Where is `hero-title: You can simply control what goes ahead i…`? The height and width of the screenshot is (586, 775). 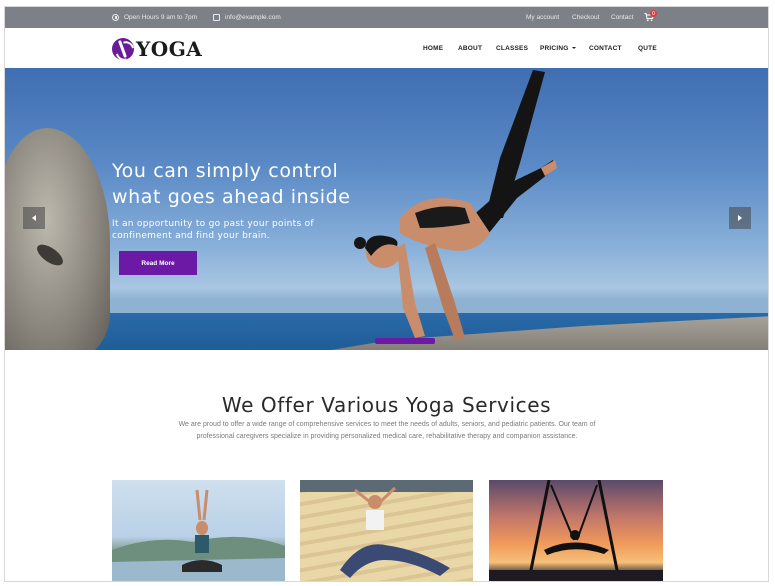
hero-title: You can simply control what goes ahead i… is located at coordinates (262, 184).